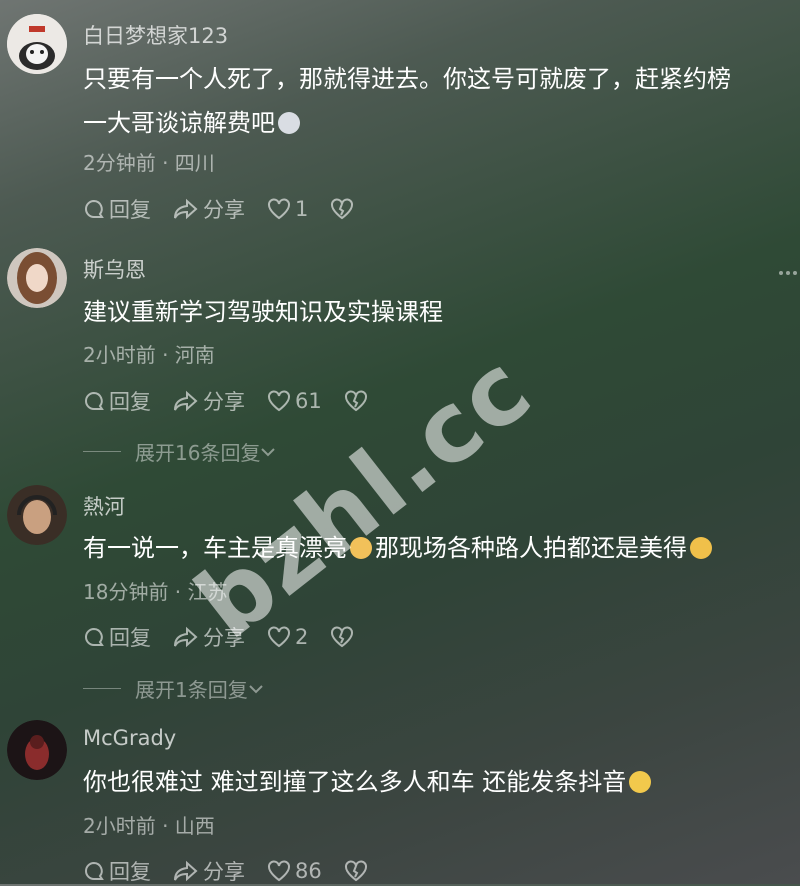  Describe the element at coordinates (198, 453) in the screenshot. I see `expand-replies-label: 展开16条回复` at that location.